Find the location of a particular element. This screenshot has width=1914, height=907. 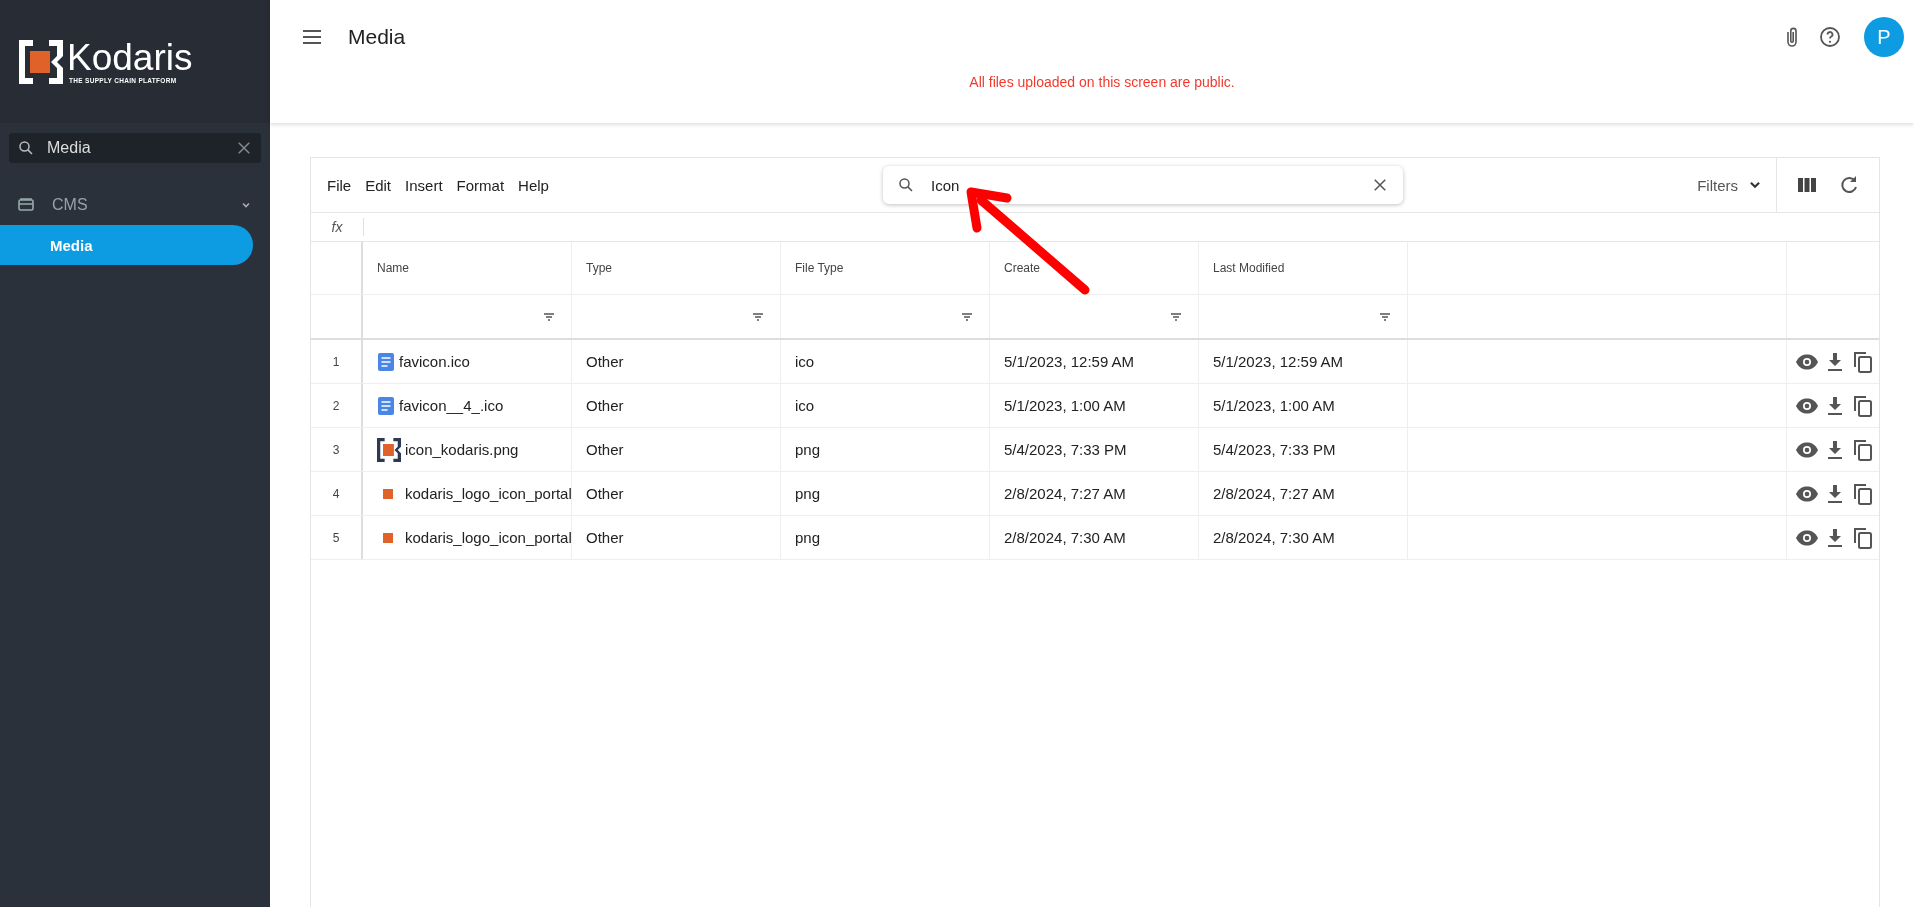

column-header: Last Modified is located at coordinates (1249, 268).